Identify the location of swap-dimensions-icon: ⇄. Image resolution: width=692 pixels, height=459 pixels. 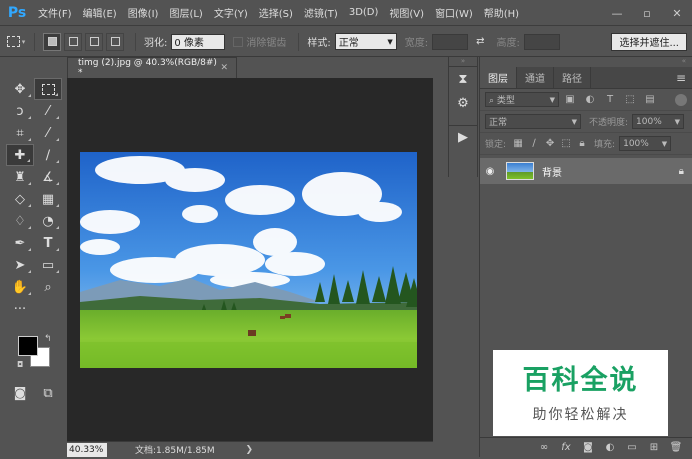
(480, 41).